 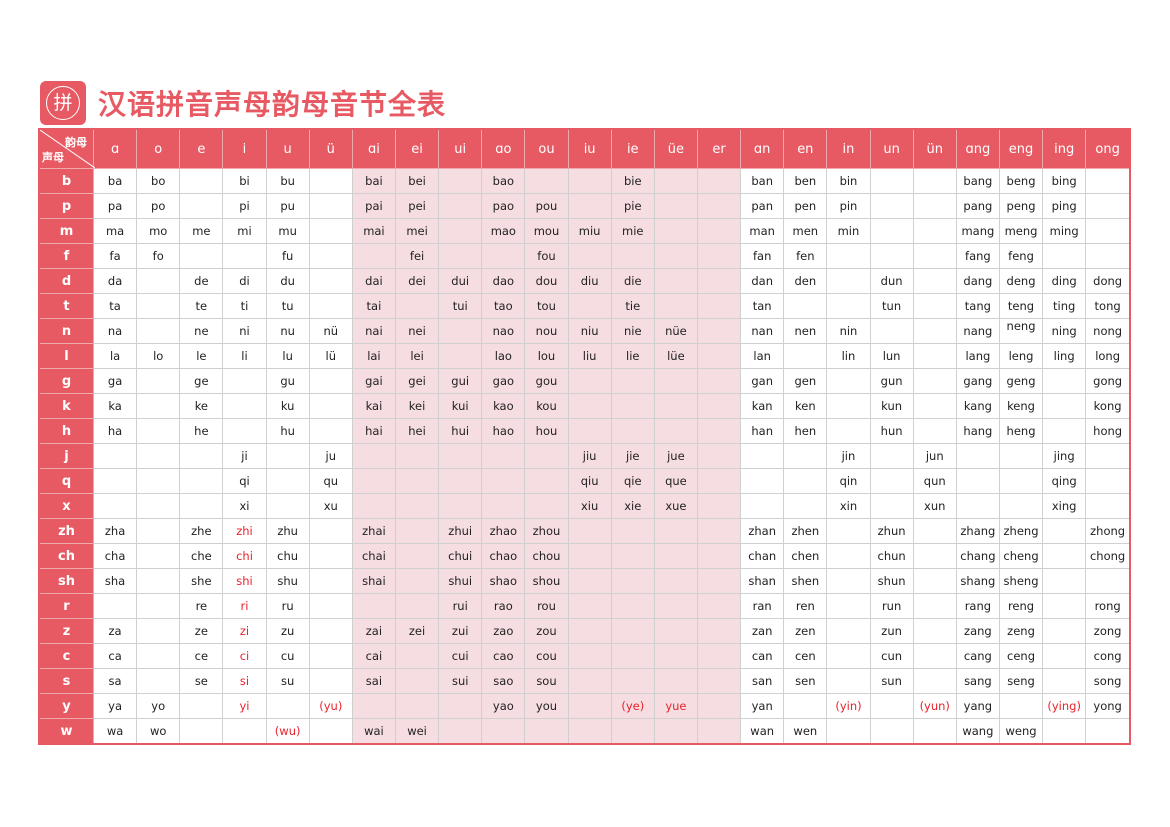 I want to click on syllable-text: chu, so click(x=288, y=556).